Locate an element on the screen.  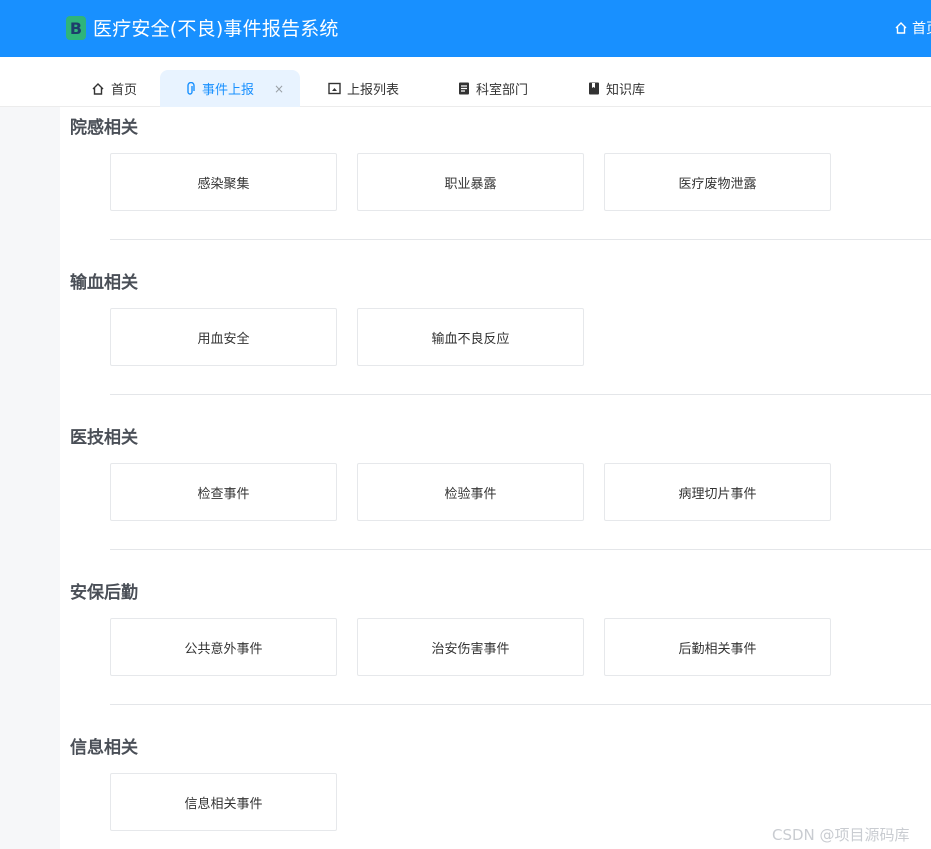
sidebar-strip is located at coordinates (30, 478).